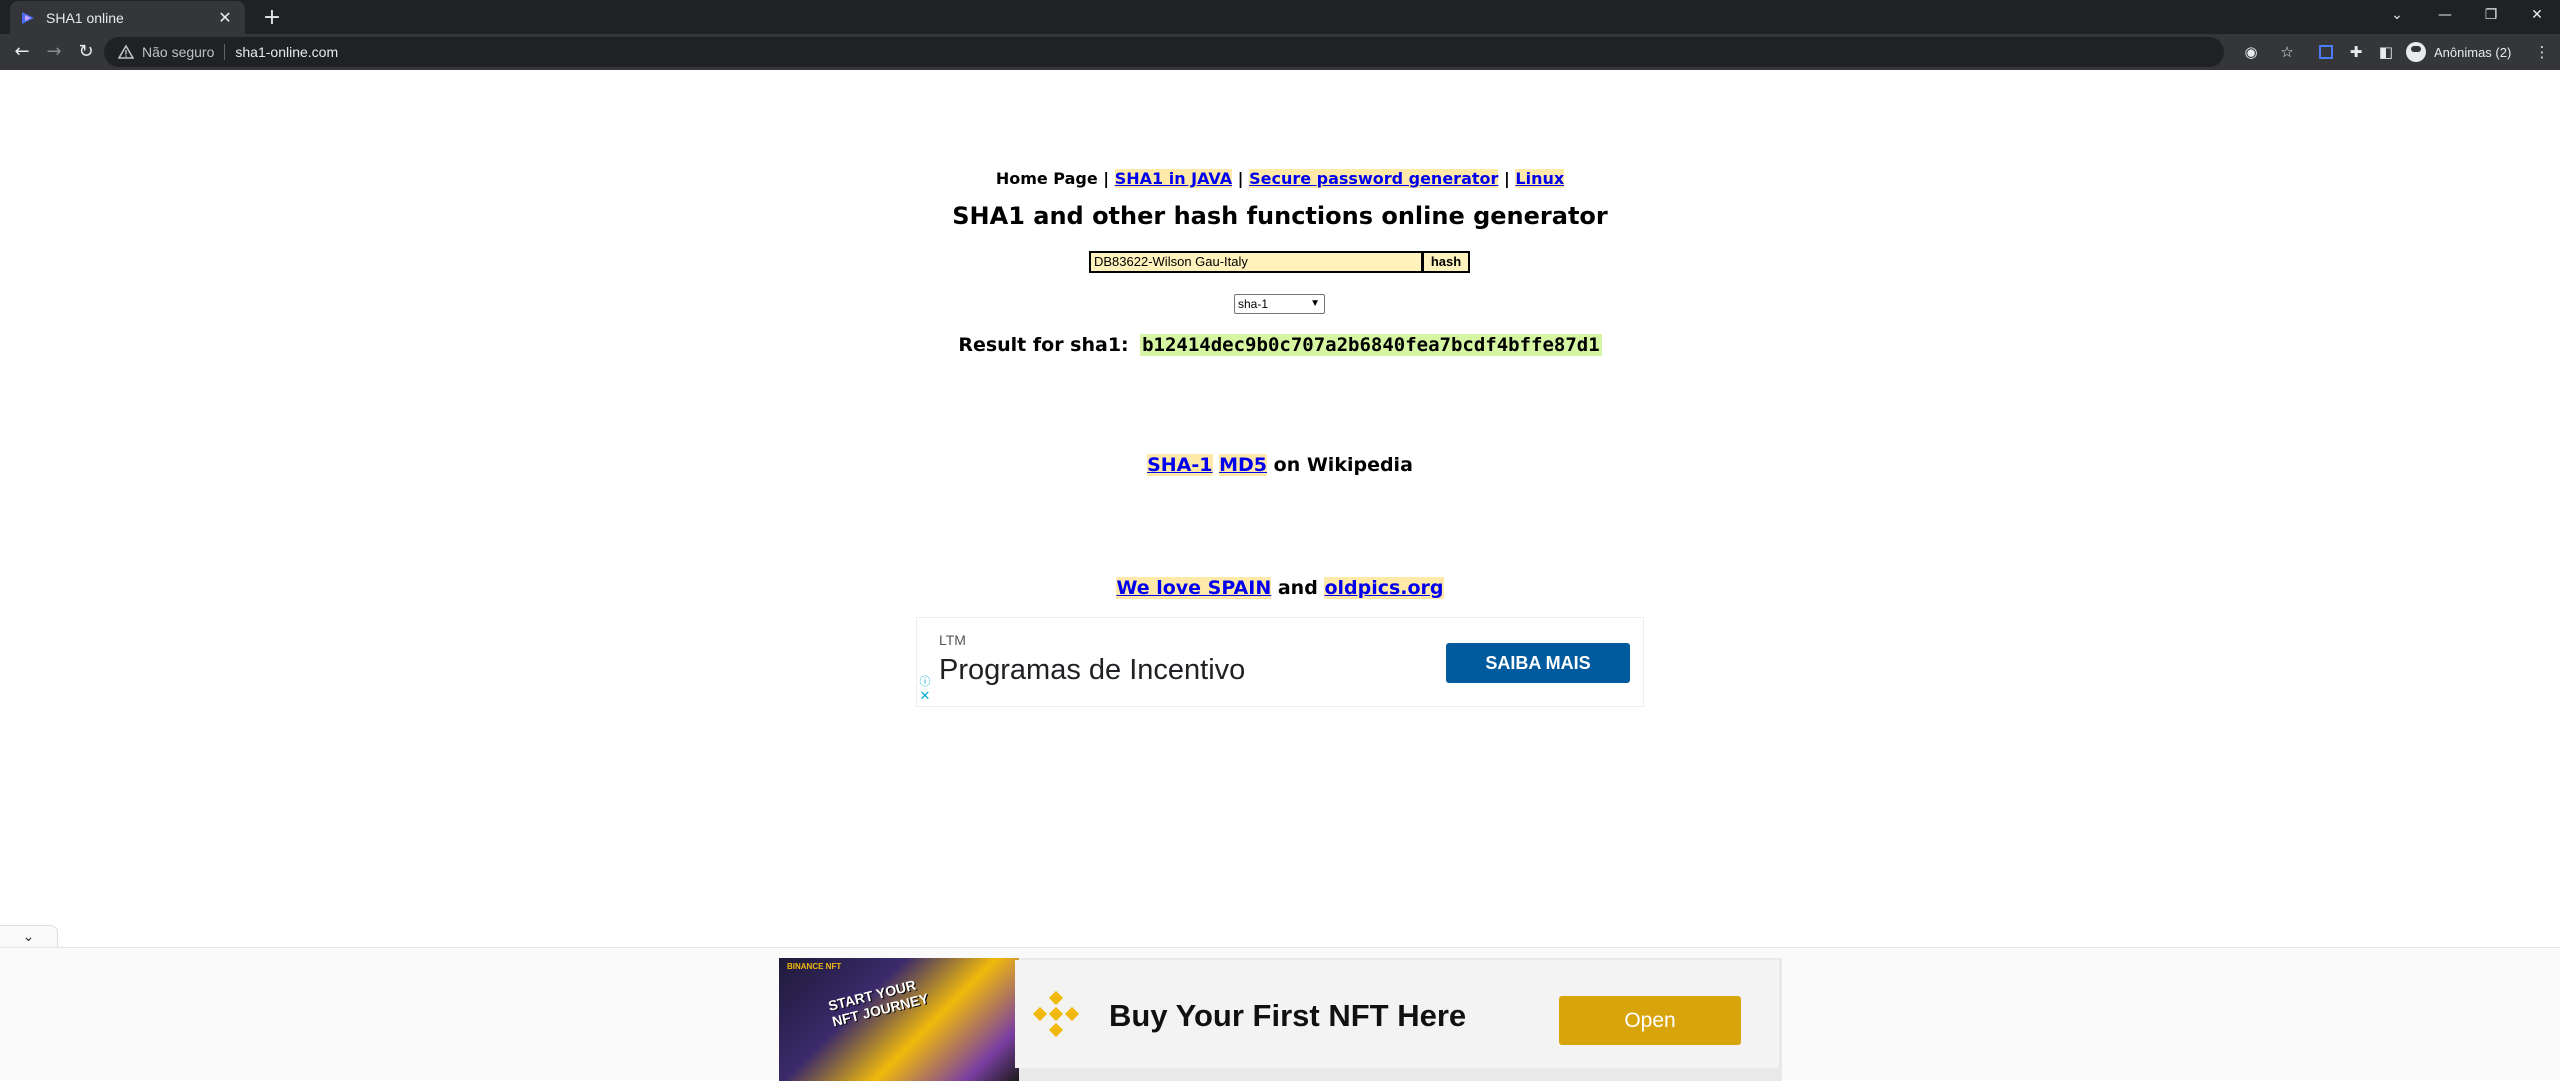  I want to click on back-arrow-icon: ←, so click(22, 52).